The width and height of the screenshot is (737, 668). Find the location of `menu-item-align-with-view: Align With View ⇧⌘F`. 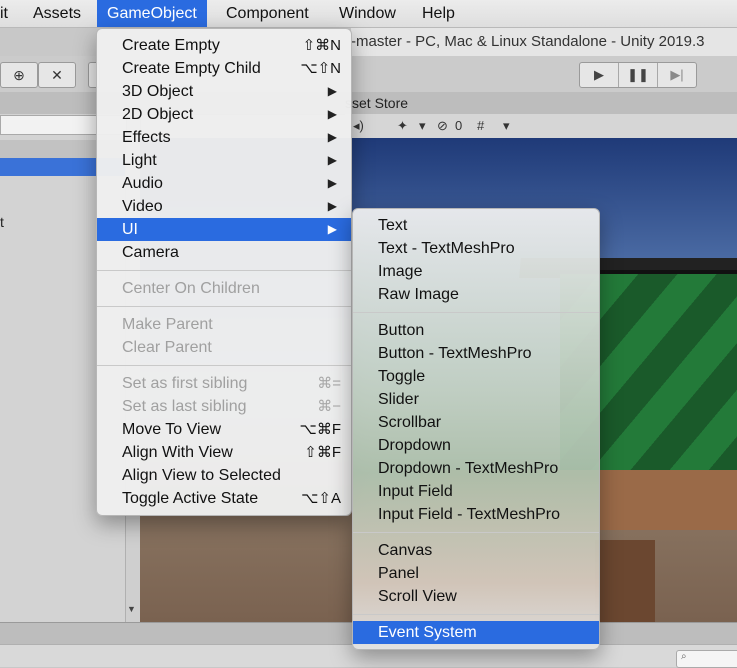

menu-item-align-with-view: Align With View ⇧⌘F is located at coordinates (224, 452).